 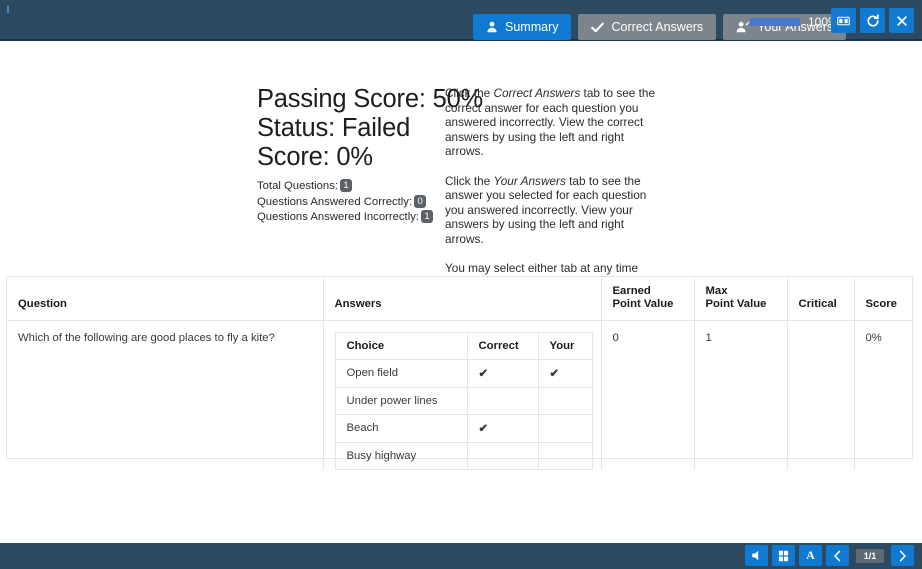 I want to click on stat-answered-incorrectly-badge: 1, so click(x=427, y=216).